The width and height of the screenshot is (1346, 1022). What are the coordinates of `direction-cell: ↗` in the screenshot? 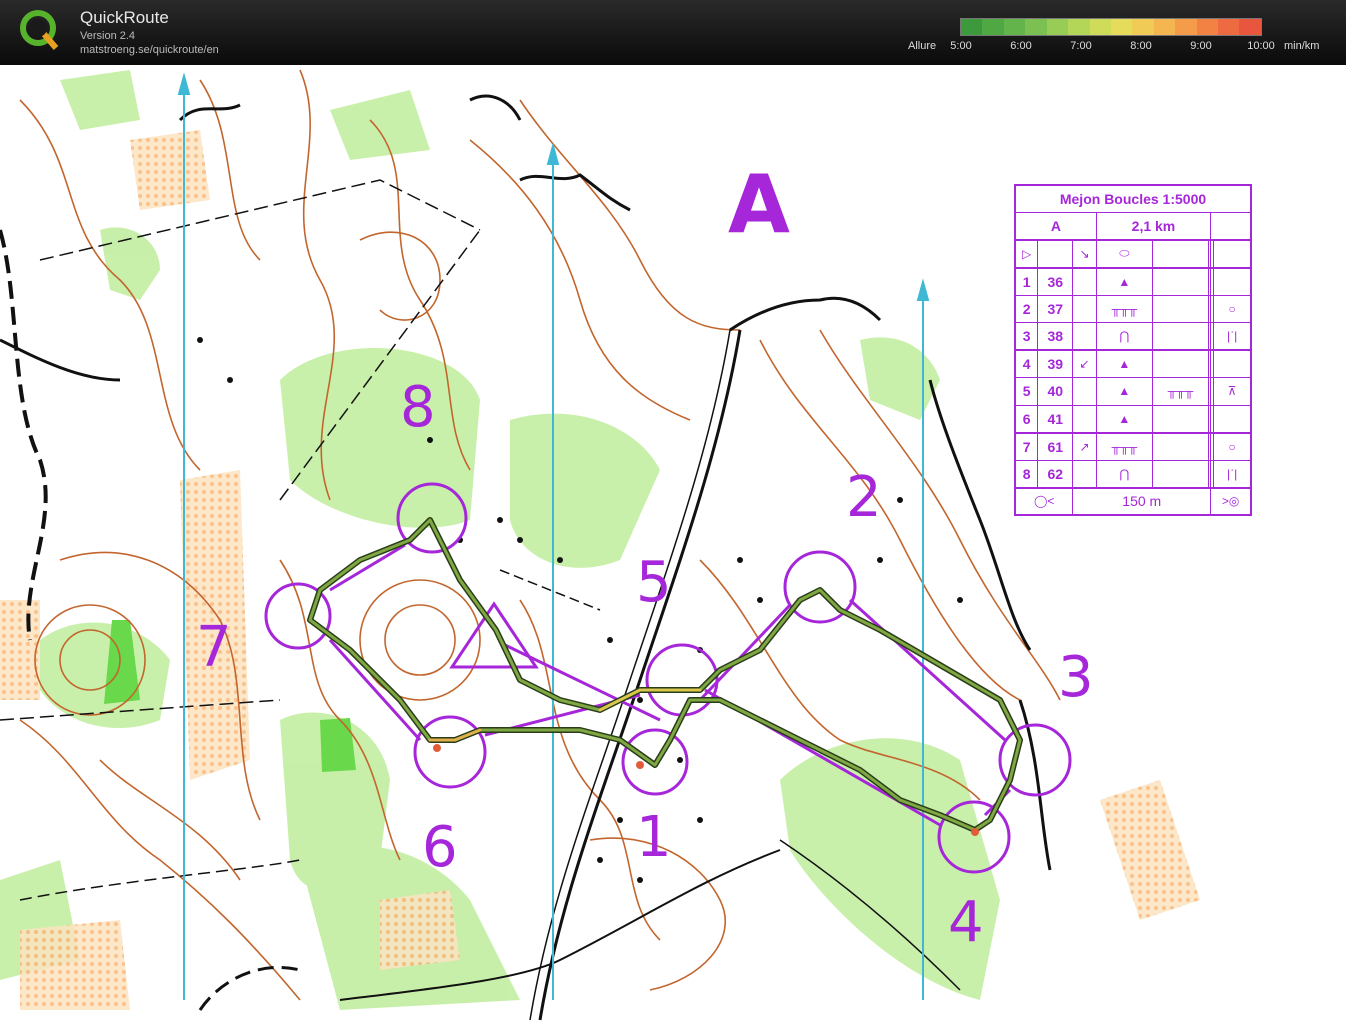 It's located at (1084, 446).